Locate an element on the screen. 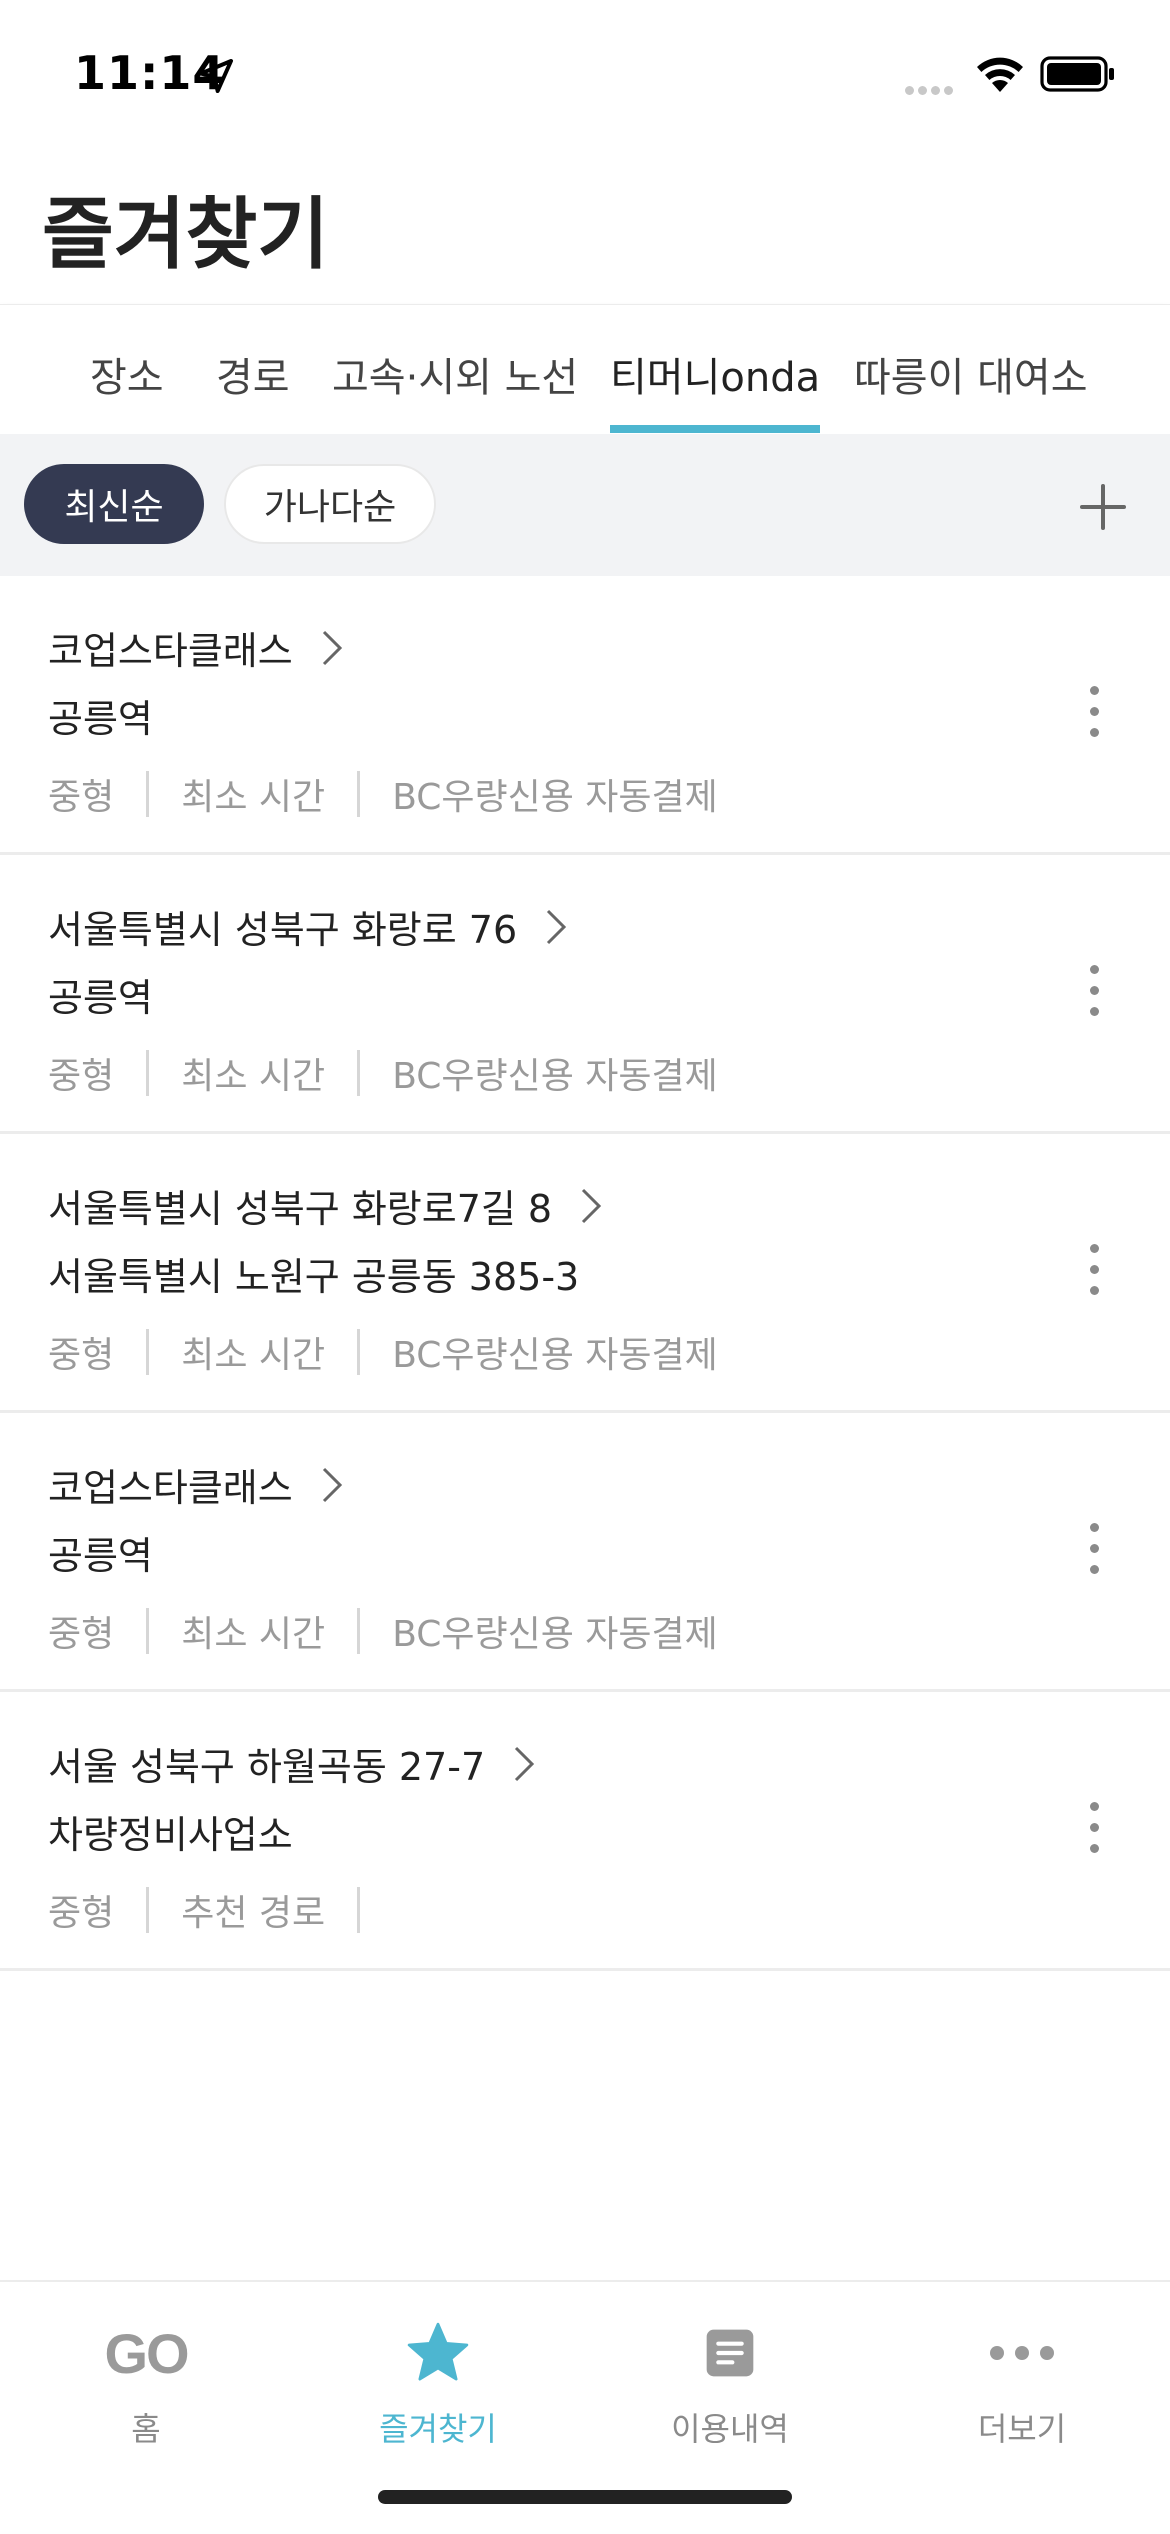 This screenshot has height=2534, width=1170. nav-label: 홈 is located at coordinates (146, 2429).